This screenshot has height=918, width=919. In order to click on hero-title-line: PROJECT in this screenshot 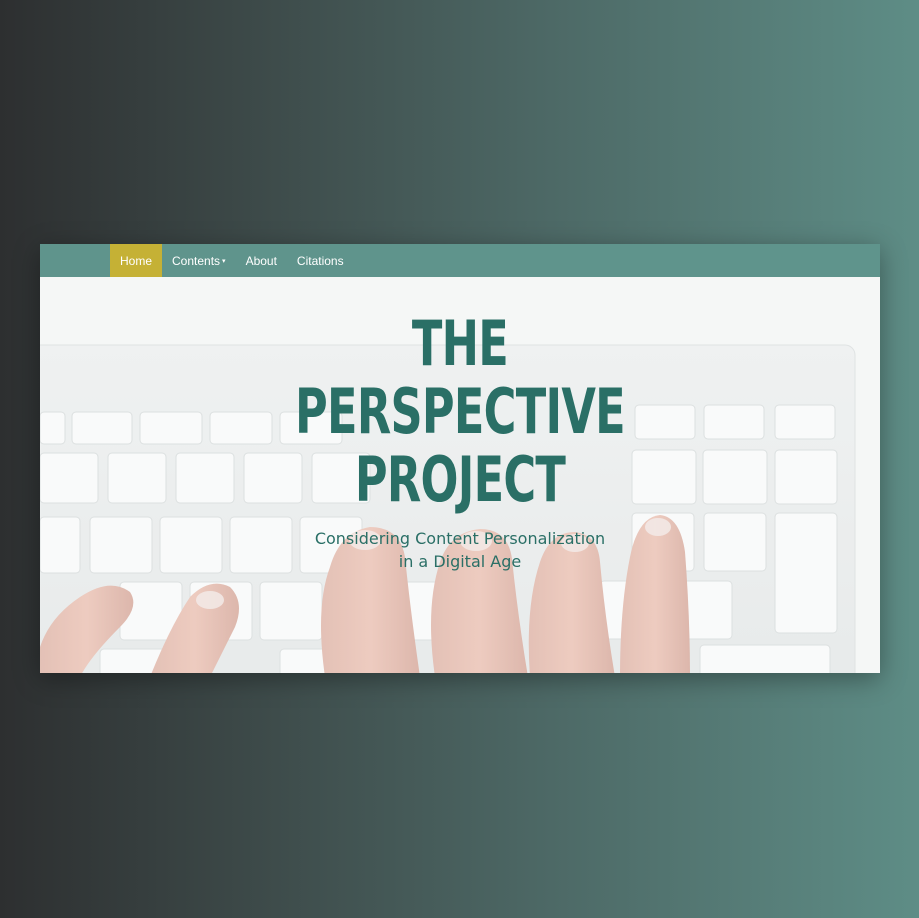, I will do `click(460, 479)`.